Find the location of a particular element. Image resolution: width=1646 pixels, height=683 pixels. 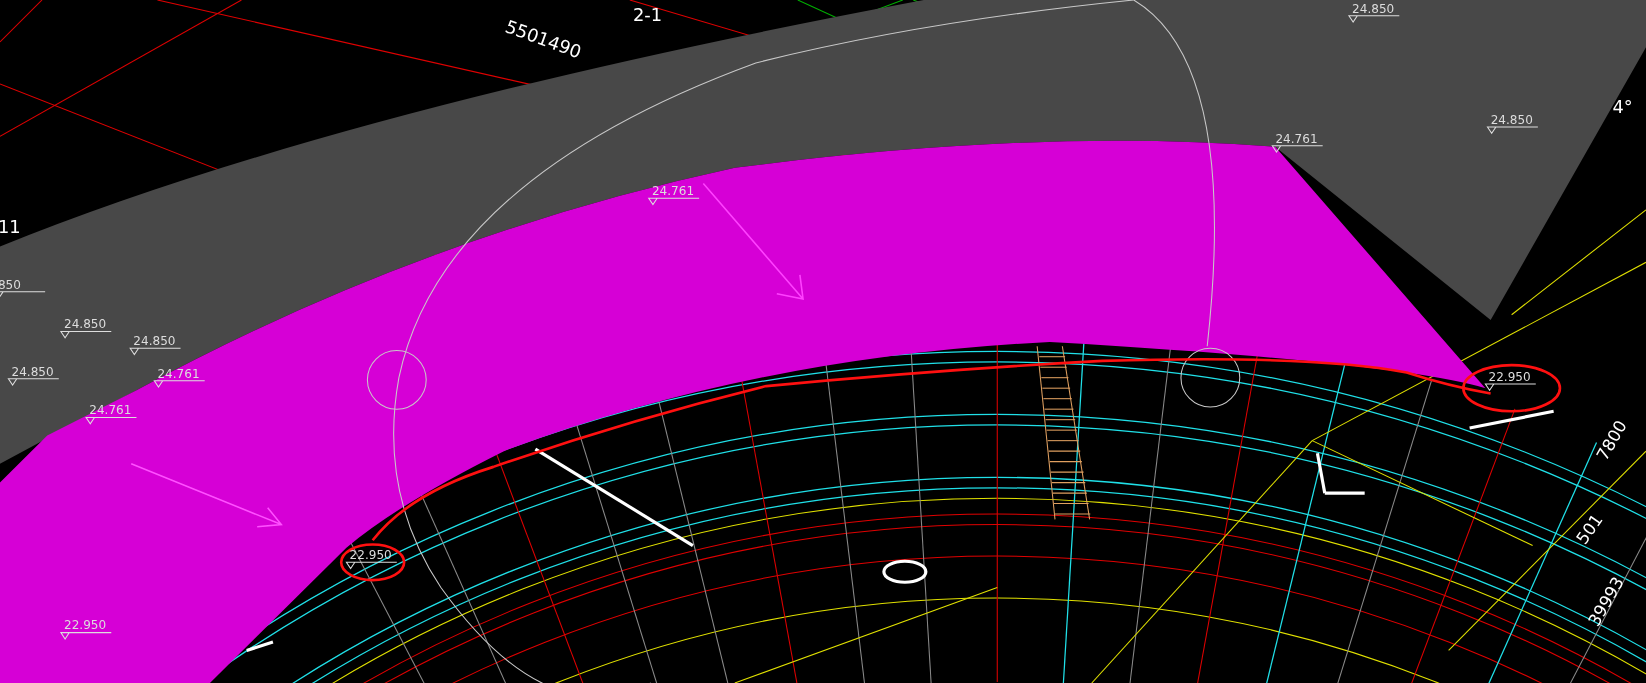

angle-label: 4° is located at coordinates (1622, 107).